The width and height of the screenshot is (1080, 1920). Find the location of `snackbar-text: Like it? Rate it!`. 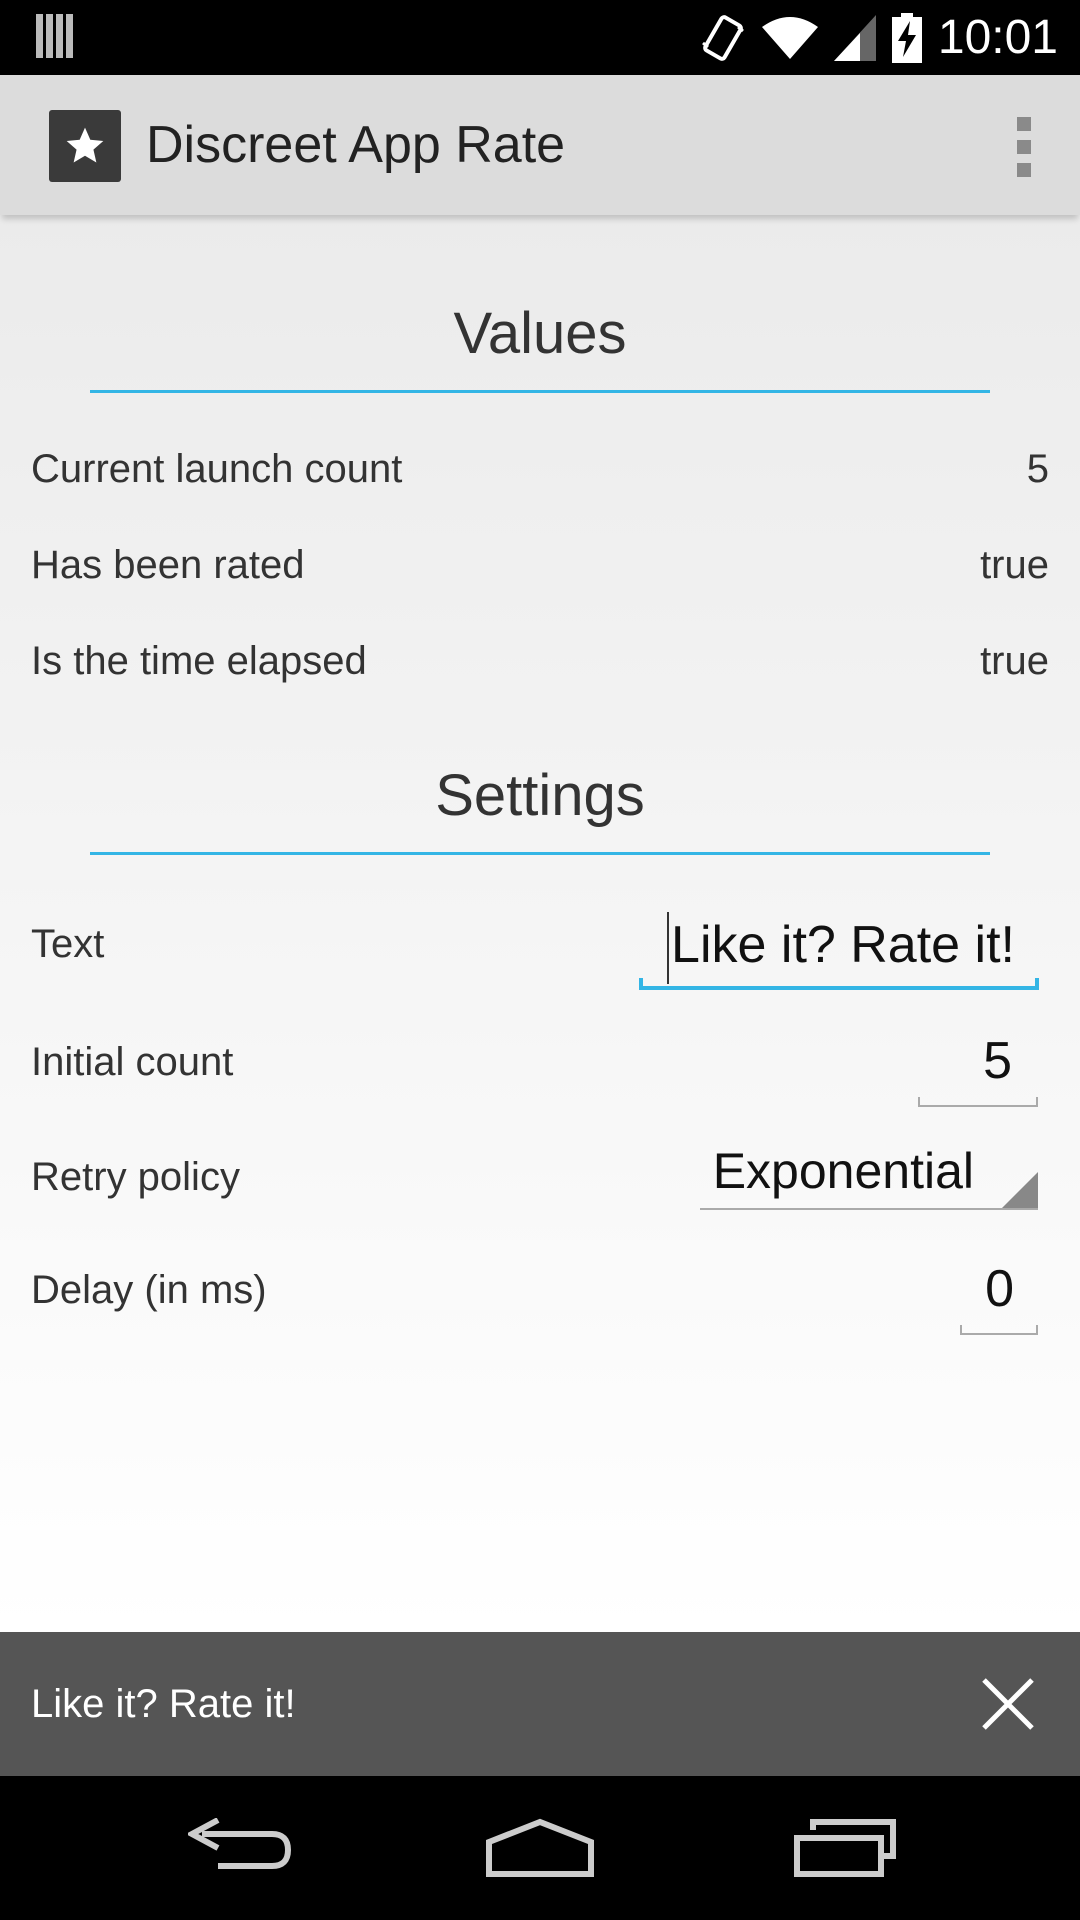

snackbar-text: Like it? Rate it! is located at coordinates (163, 1704).